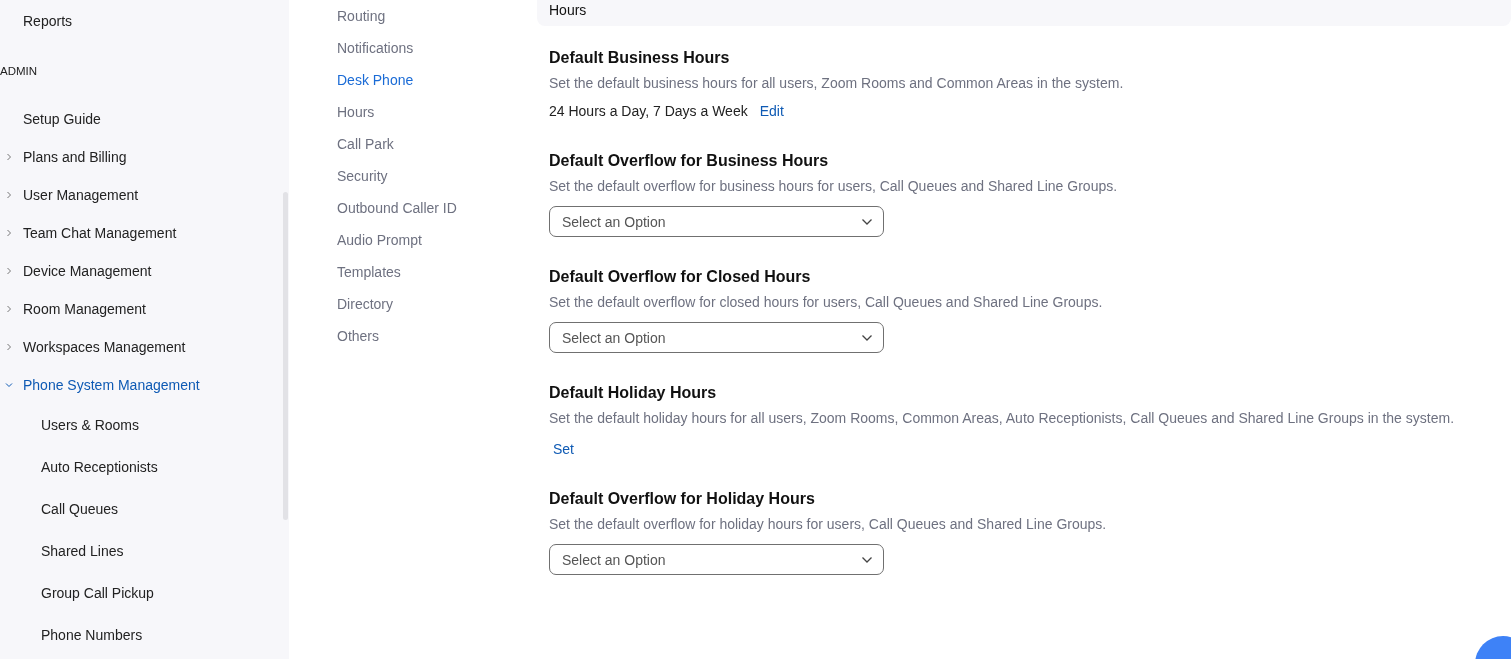 The height and width of the screenshot is (659, 1511). Describe the element at coordinates (144, 21) in the screenshot. I see `sidebar-item: Reports` at that location.